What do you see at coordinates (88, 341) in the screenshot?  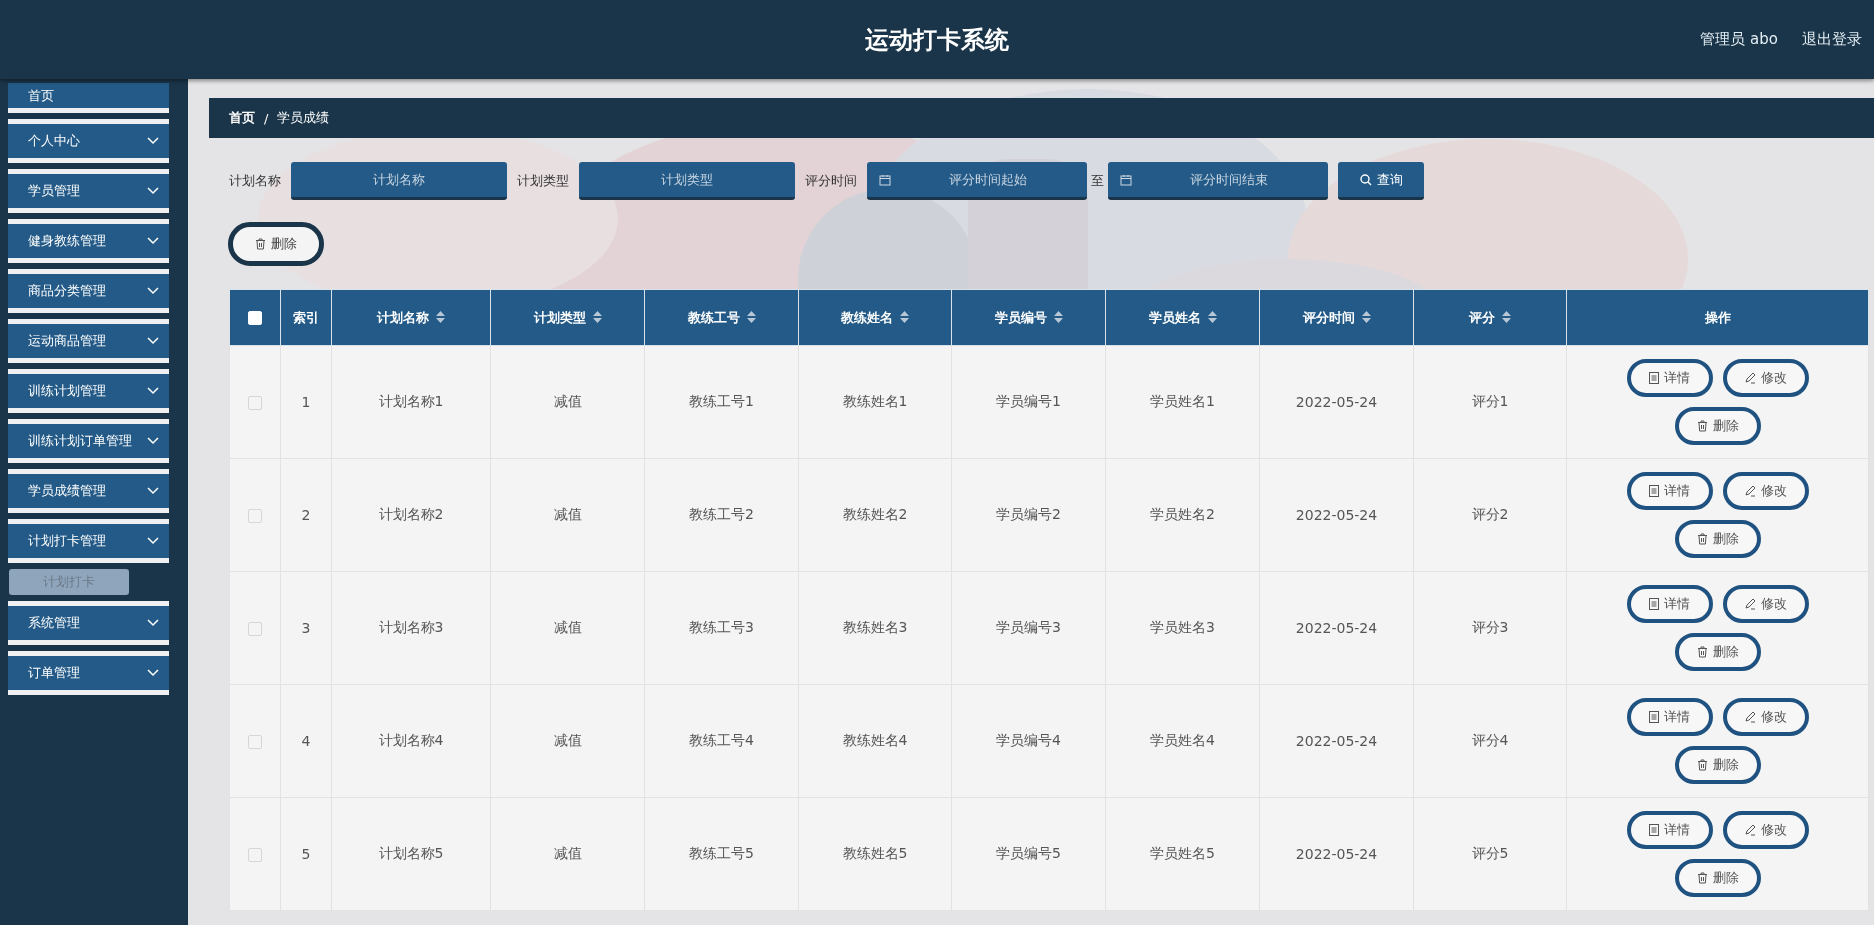 I see `sidebar-menu: 运动商品管理` at bounding box center [88, 341].